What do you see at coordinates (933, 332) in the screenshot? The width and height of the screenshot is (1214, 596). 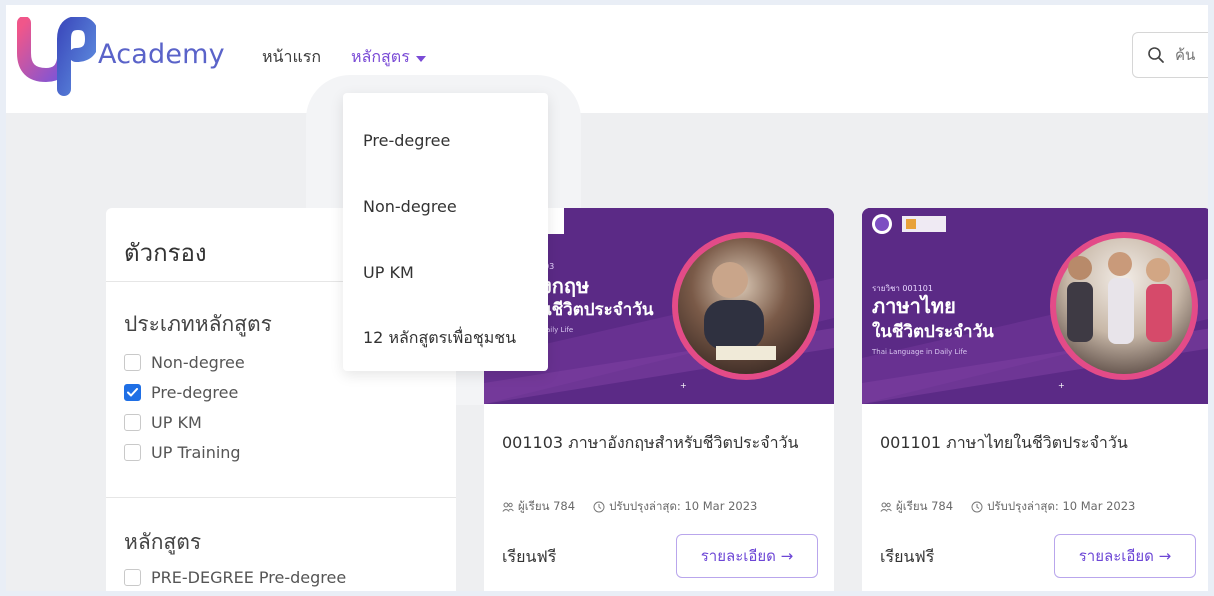 I see `banner-title-line2: ในชีวิตประจำวัน` at bounding box center [933, 332].